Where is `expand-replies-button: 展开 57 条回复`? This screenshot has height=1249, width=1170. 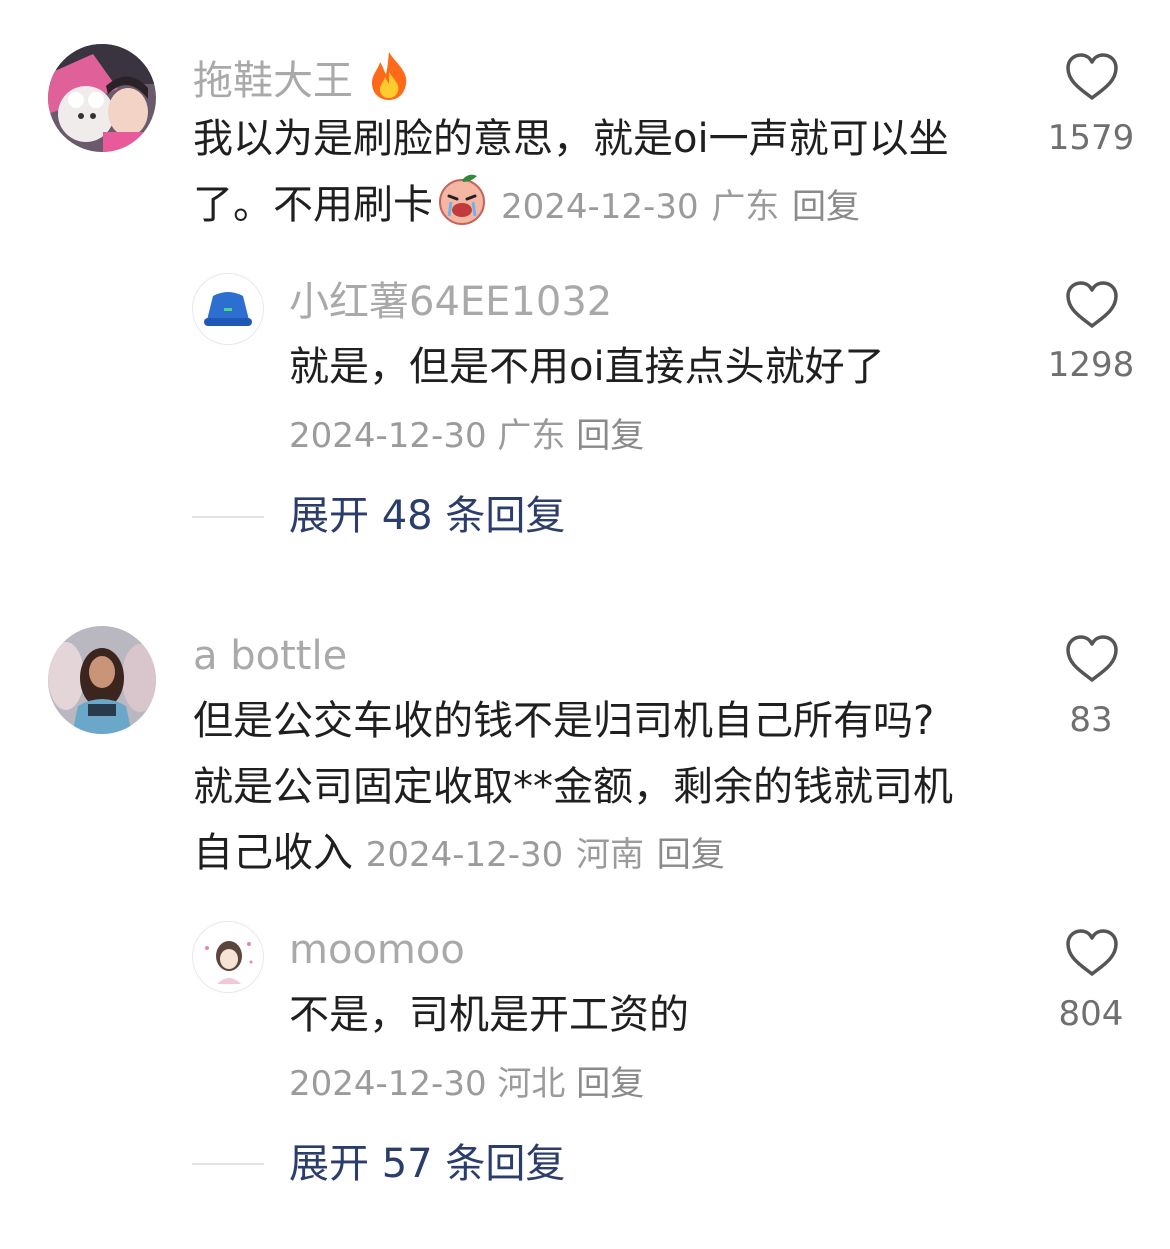 expand-replies-button: 展开 57 条回复 is located at coordinates (427, 1164).